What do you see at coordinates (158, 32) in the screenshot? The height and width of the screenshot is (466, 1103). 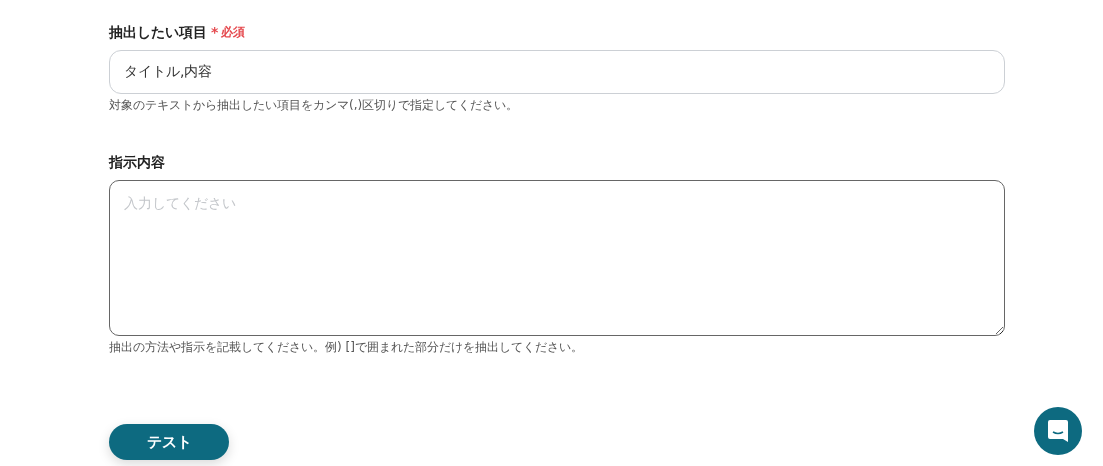 I see `field-label: 抽出したい項目` at bounding box center [158, 32].